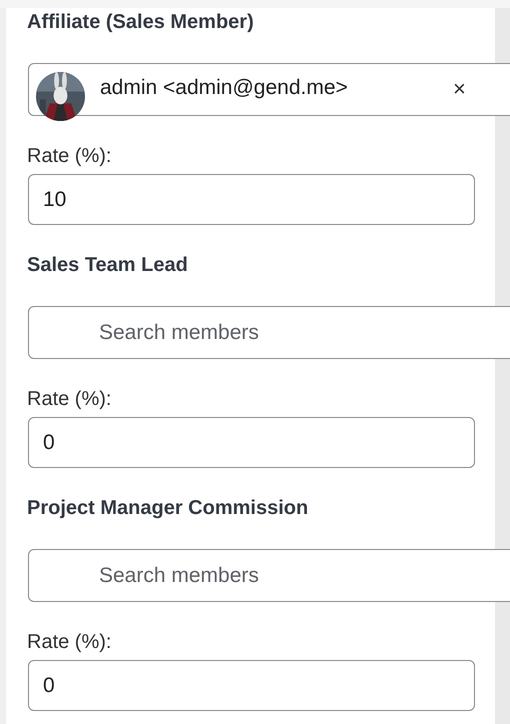  Describe the element at coordinates (107, 265) in the screenshot. I see `section-heading: Sales Team Lead` at that location.